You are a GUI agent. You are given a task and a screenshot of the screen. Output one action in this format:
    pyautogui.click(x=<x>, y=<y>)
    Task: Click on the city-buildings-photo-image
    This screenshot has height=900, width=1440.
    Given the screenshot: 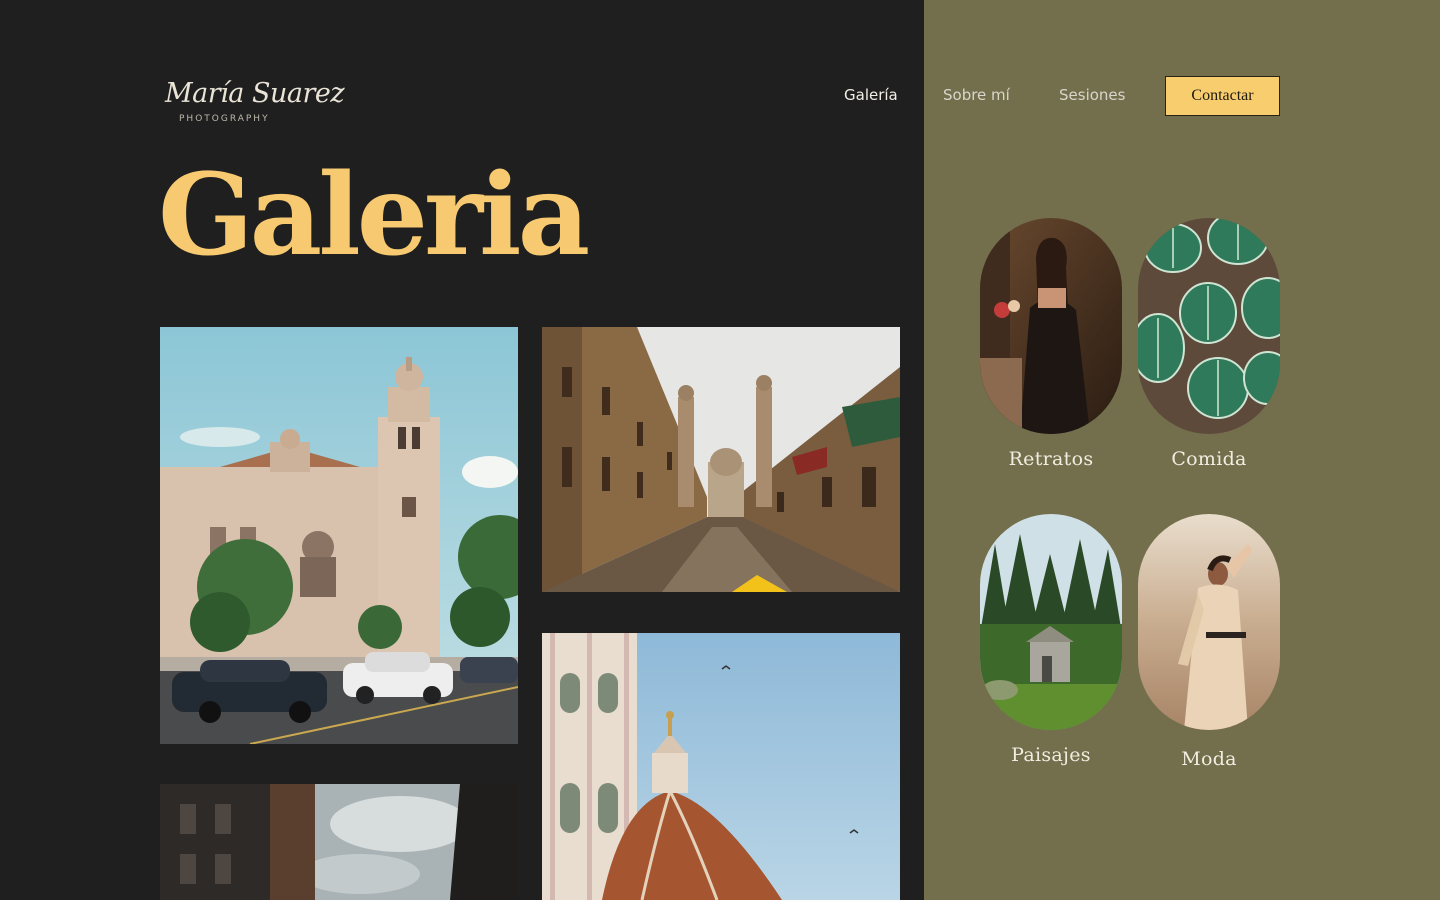 What is the action you would take?
    pyautogui.click(x=339, y=842)
    